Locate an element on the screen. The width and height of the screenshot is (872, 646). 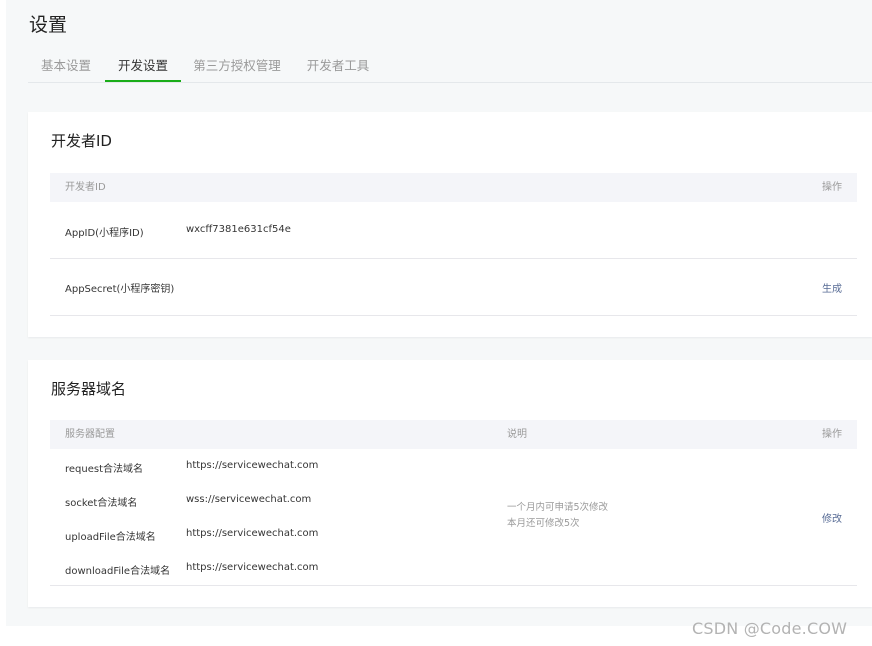
desc-line-1: 一个月内可申请5次修改 is located at coordinates (558, 507).